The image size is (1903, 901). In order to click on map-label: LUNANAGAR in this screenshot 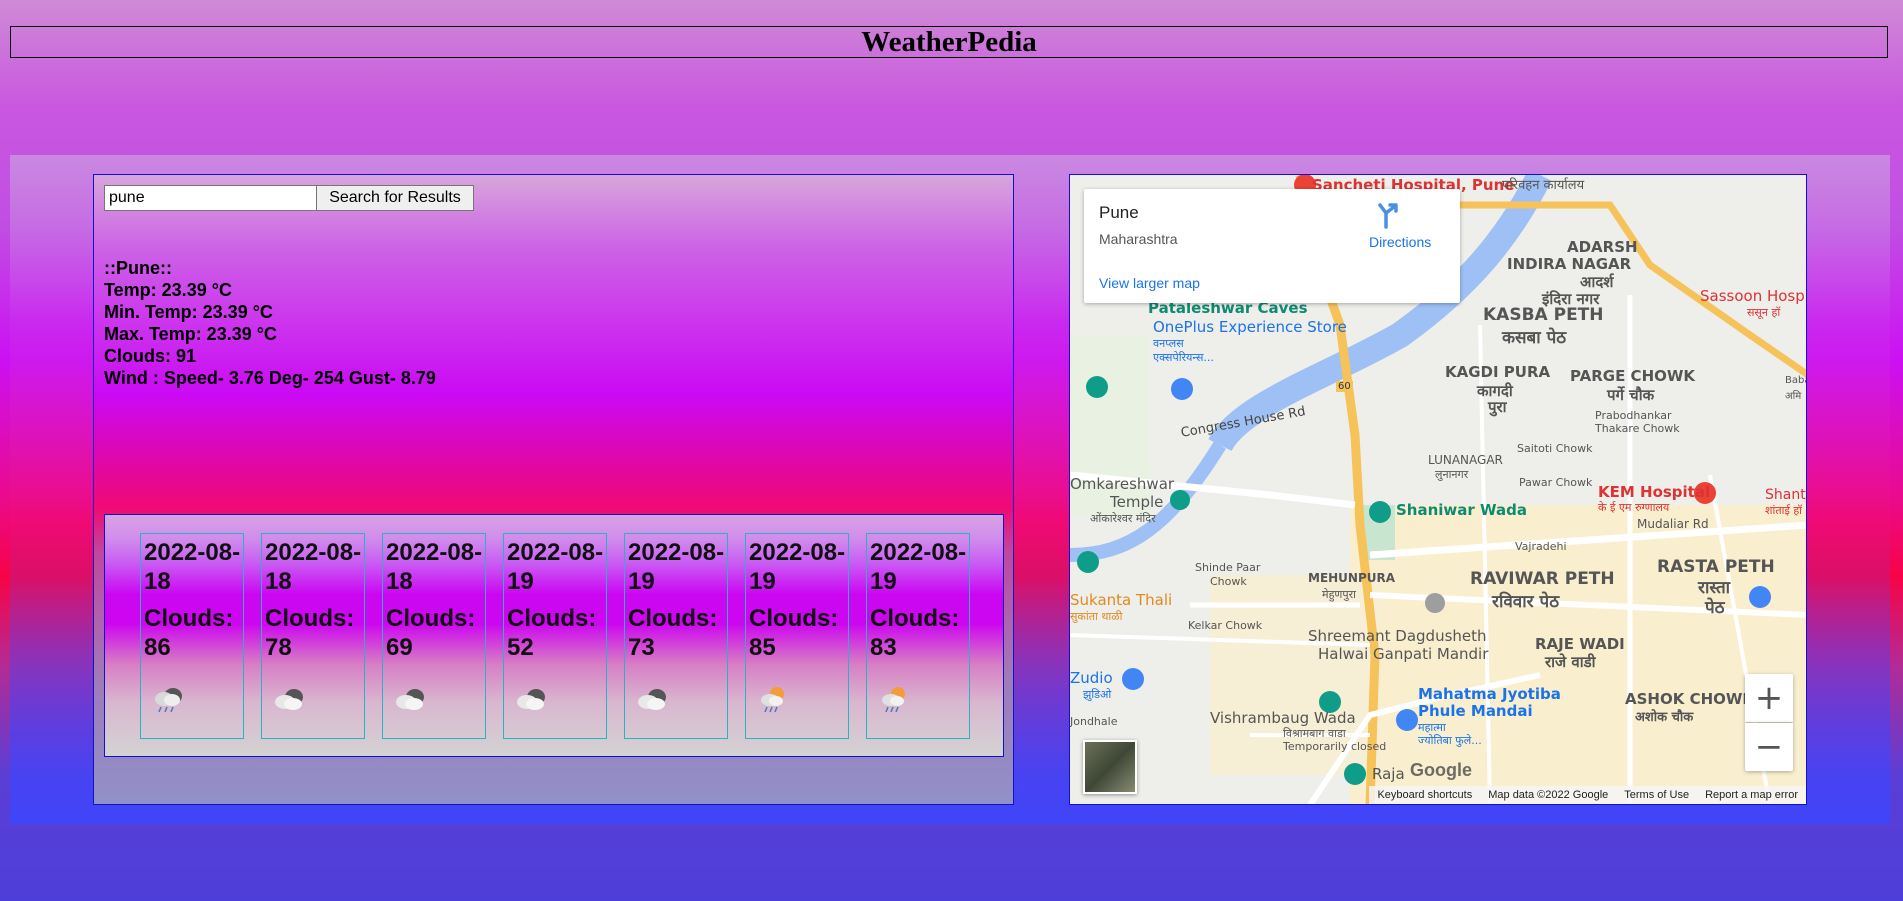, I will do `click(1465, 460)`.